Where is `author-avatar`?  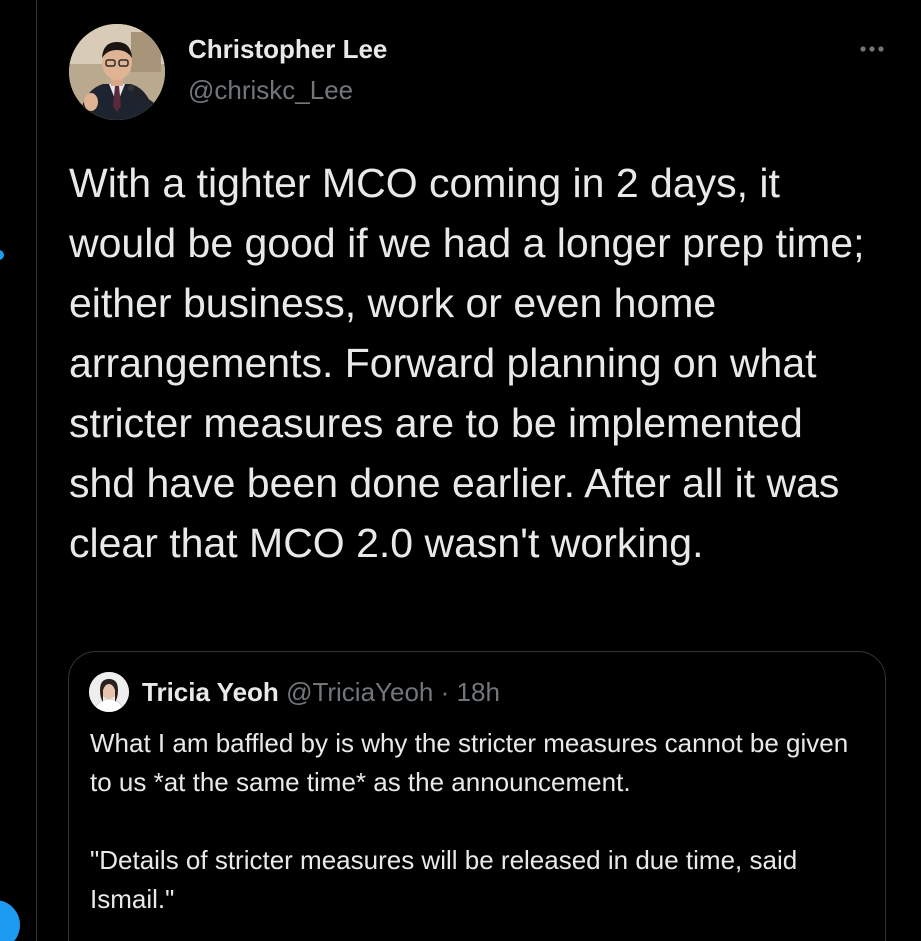 author-avatar is located at coordinates (117, 72).